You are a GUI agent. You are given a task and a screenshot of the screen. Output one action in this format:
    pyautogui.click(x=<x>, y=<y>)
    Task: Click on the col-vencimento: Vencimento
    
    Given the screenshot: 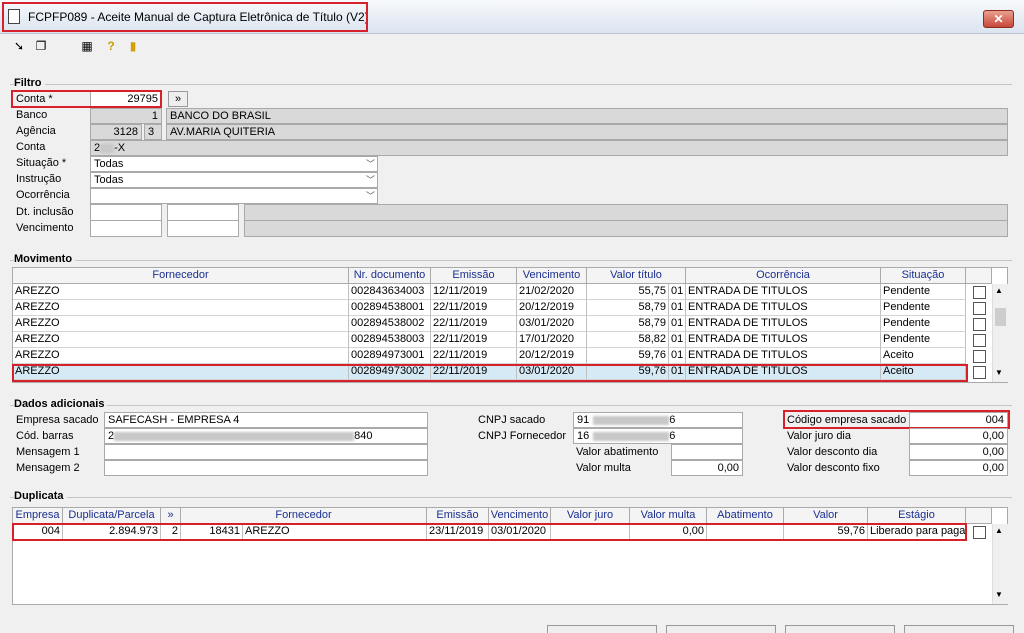 What is the action you would take?
    pyautogui.click(x=552, y=276)
    